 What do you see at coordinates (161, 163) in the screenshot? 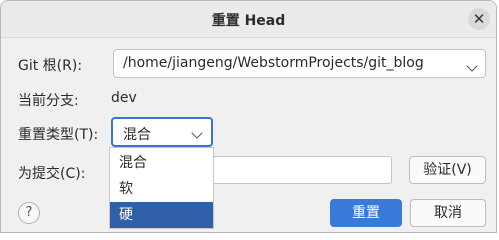
I see `option-mixed: 混合` at bounding box center [161, 163].